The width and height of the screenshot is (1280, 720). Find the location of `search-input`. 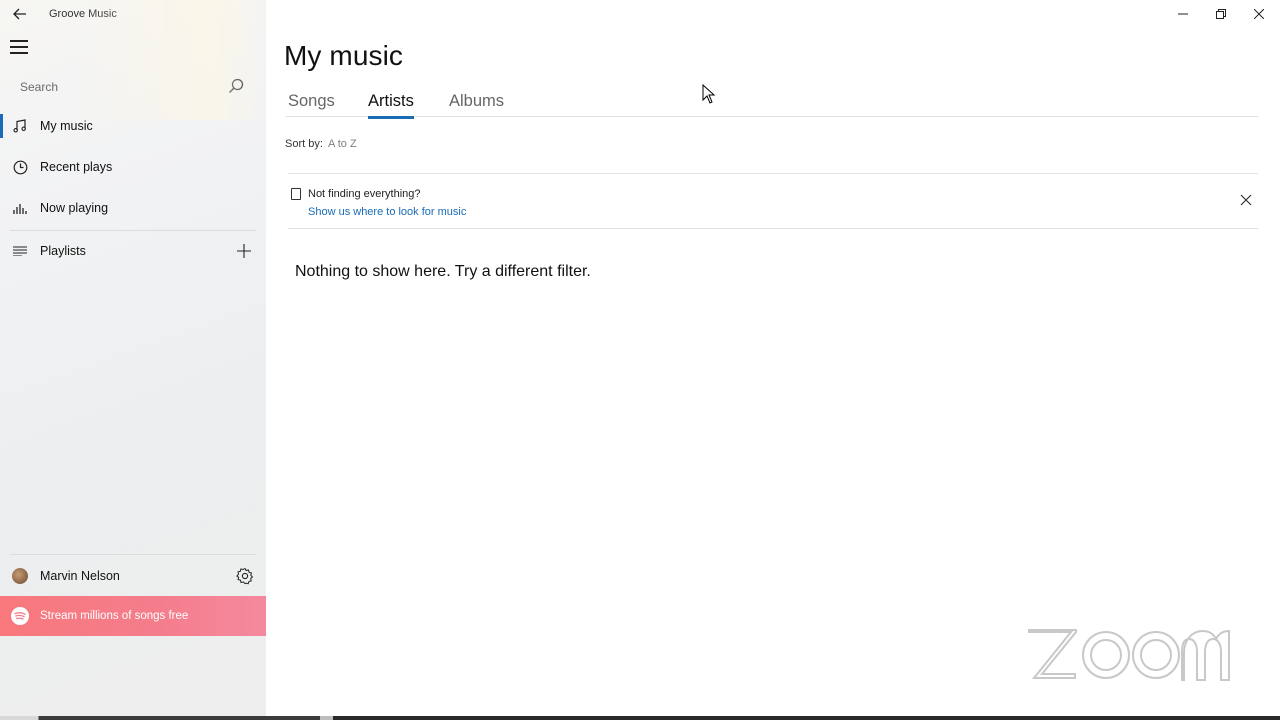

search-input is located at coordinates (110, 87).